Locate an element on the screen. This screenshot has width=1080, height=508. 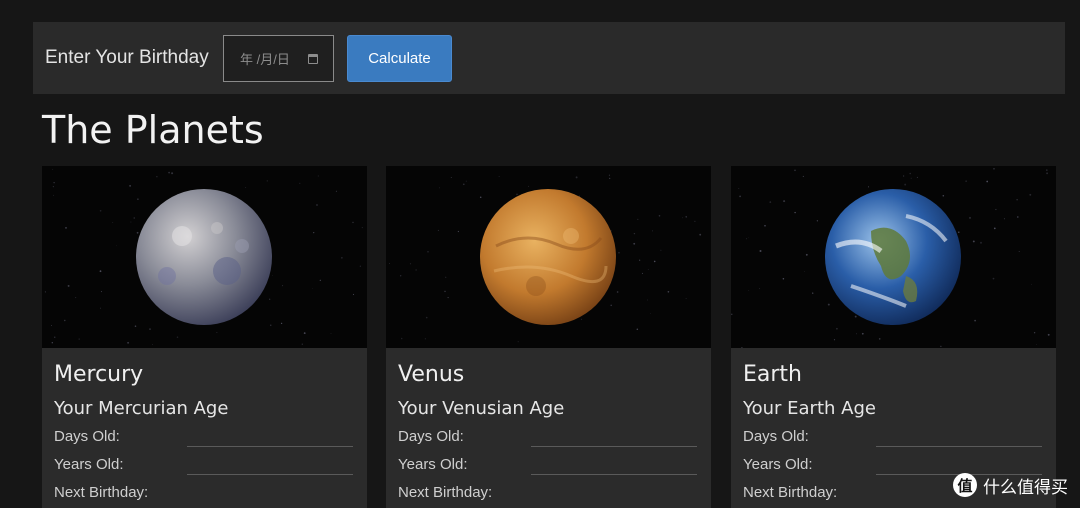
next-birthday-row: Next Birthday: is located at coordinates (548, 495).